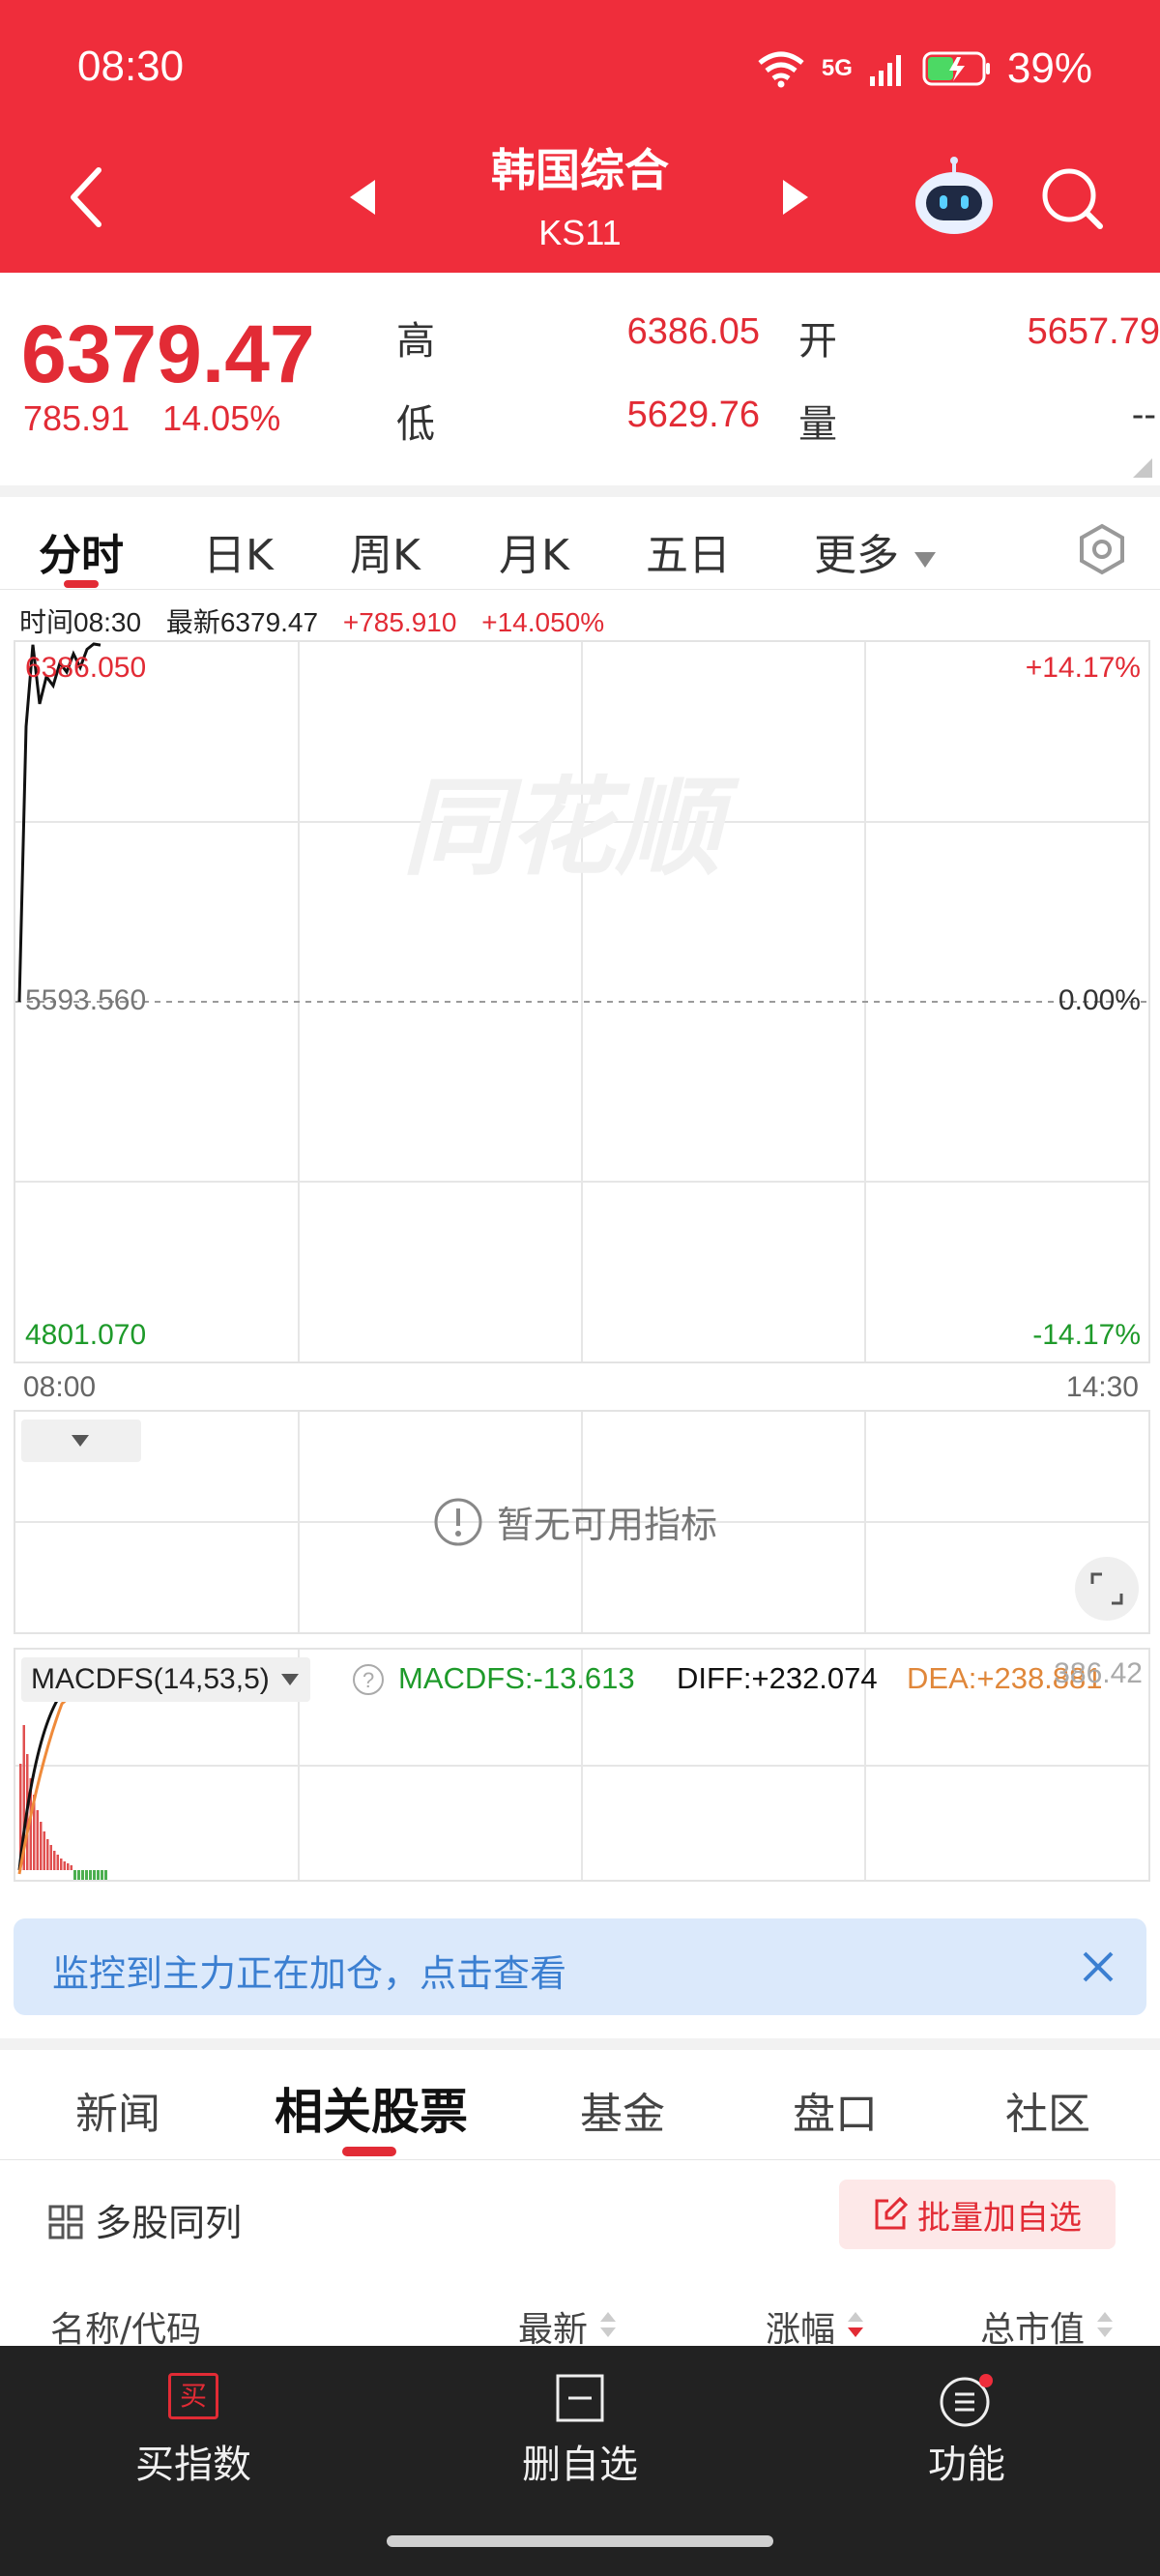  Describe the element at coordinates (118, 2110) in the screenshot. I see `tab-news: 新闻` at that location.